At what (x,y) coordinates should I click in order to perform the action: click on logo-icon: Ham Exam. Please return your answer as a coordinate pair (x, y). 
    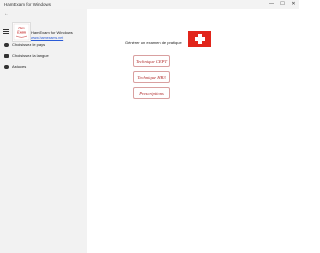
    Looking at the image, I should click on (21, 32).